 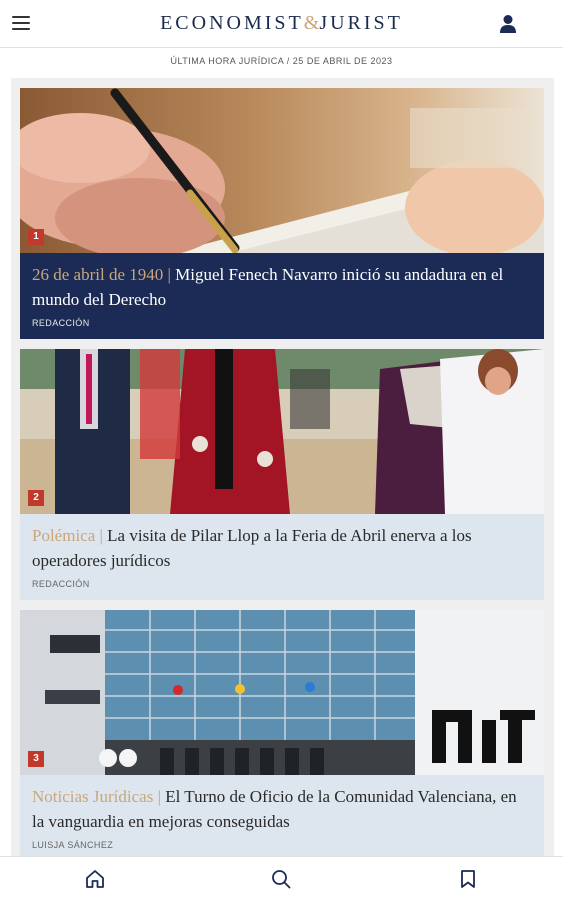 I want to click on logo-text-left: ECONOMIST, so click(x=232, y=23).